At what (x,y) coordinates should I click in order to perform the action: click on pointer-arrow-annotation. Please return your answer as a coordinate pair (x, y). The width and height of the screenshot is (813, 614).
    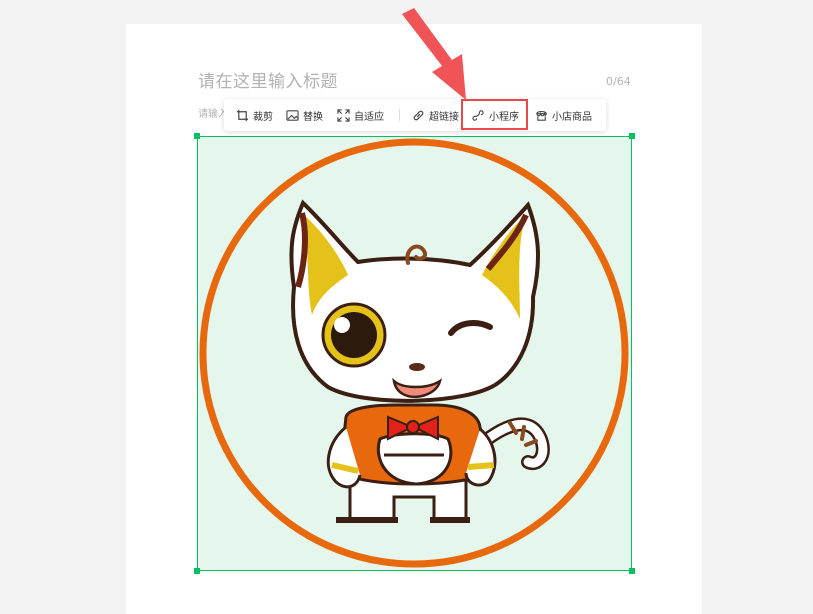
    Looking at the image, I should click on (434, 54).